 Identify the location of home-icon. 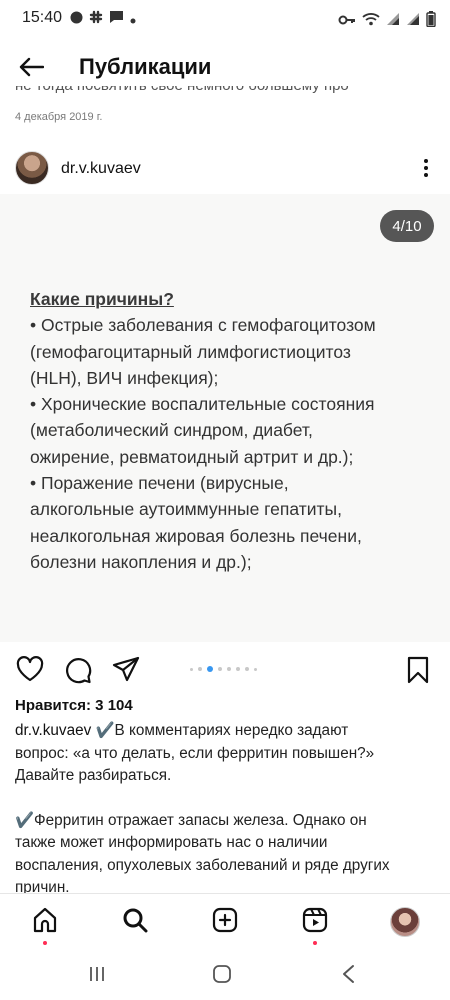
(45, 922).